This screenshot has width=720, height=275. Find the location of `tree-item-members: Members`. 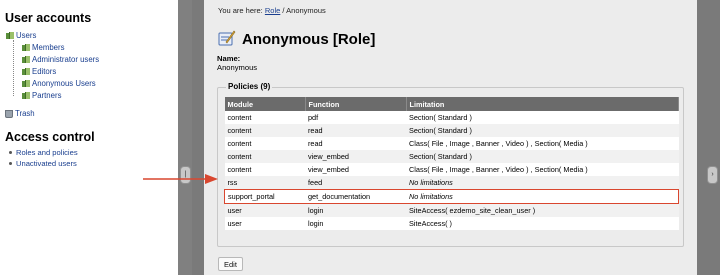

tree-item-members: Members is located at coordinates (43, 47).